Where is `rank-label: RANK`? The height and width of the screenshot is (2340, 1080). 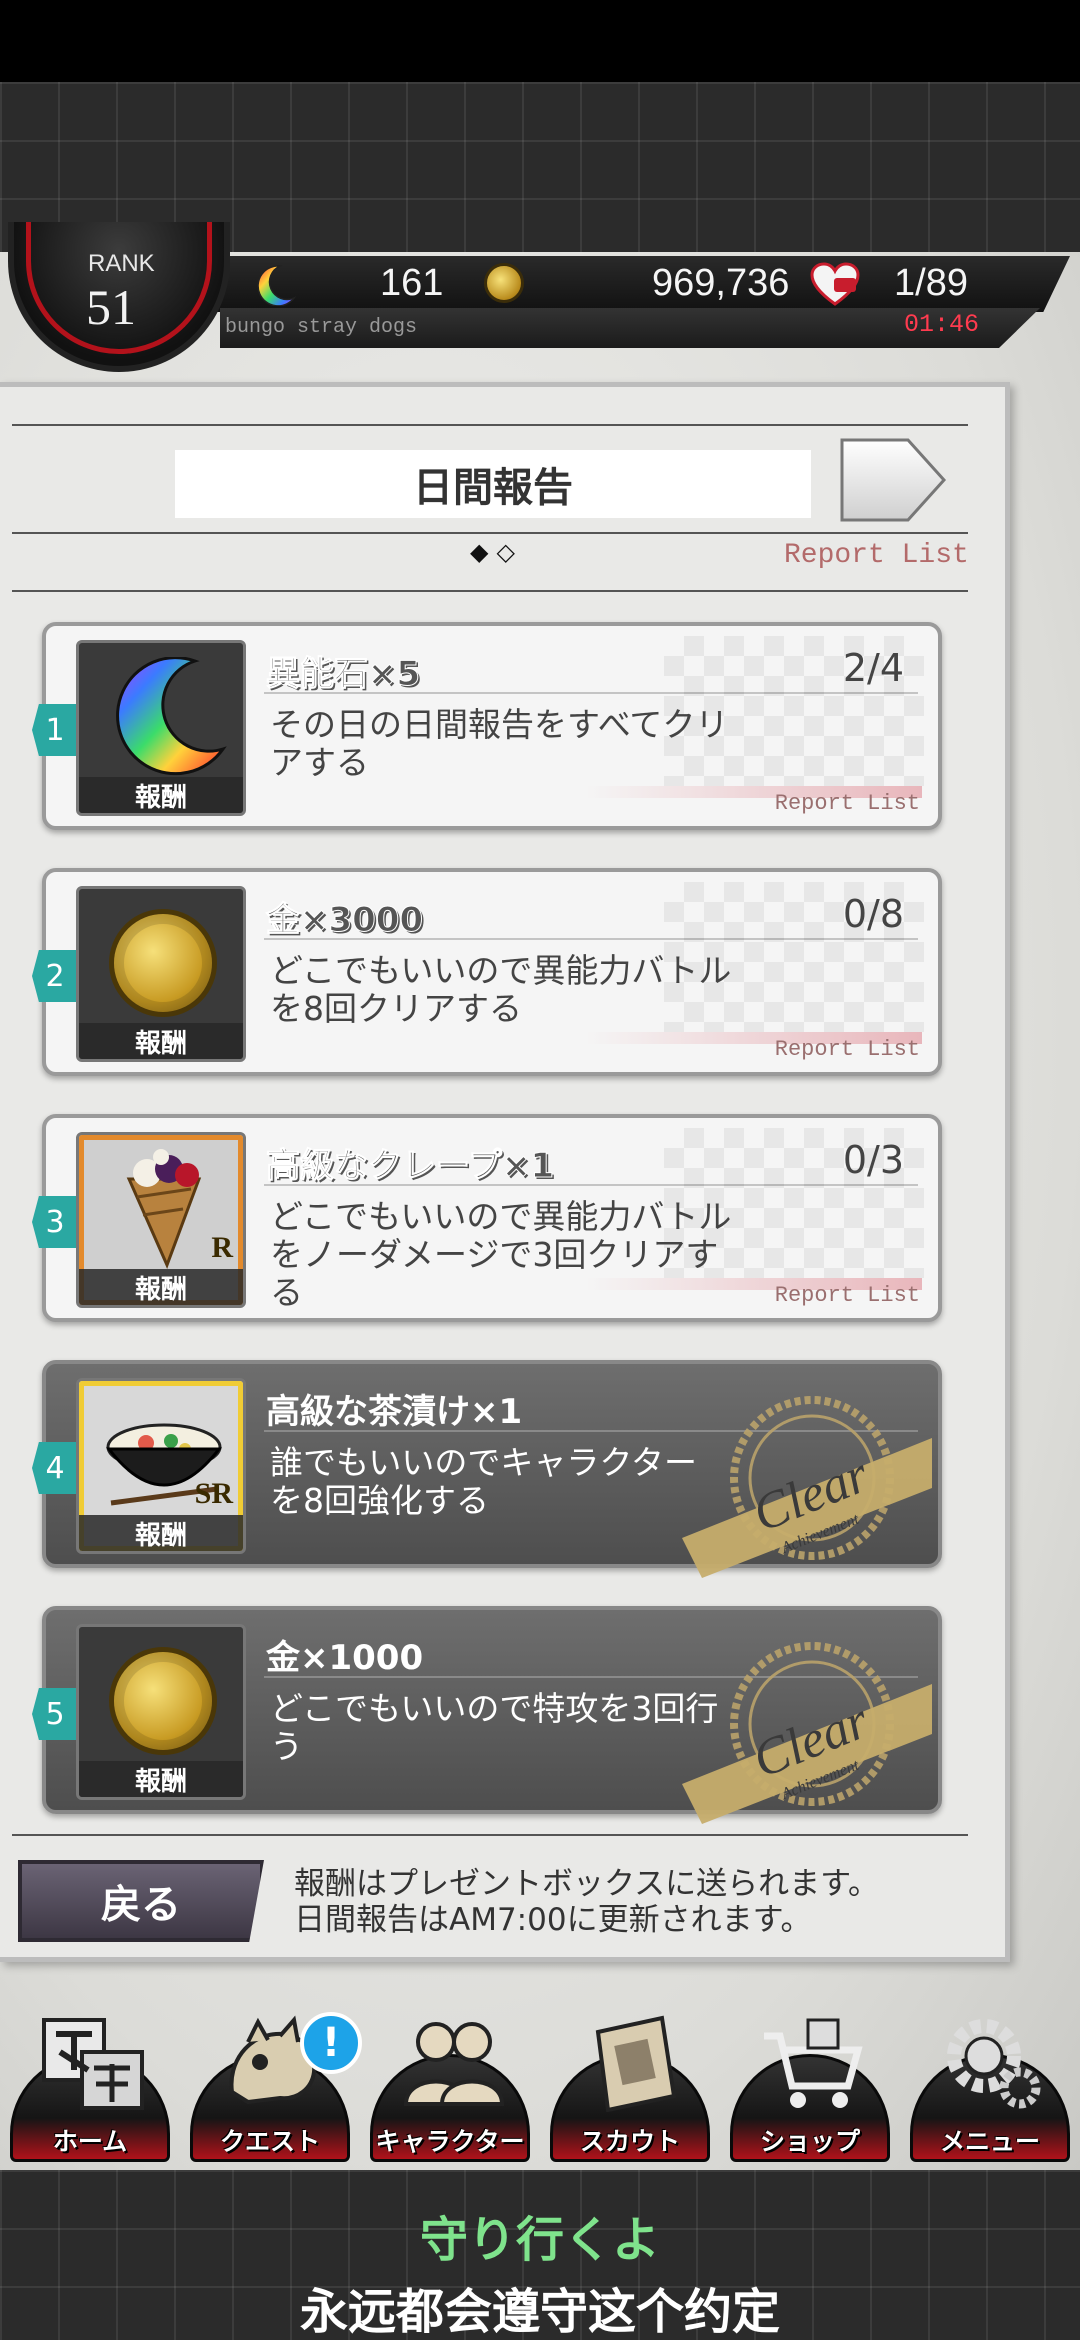 rank-label: RANK is located at coordinates (121, 263).